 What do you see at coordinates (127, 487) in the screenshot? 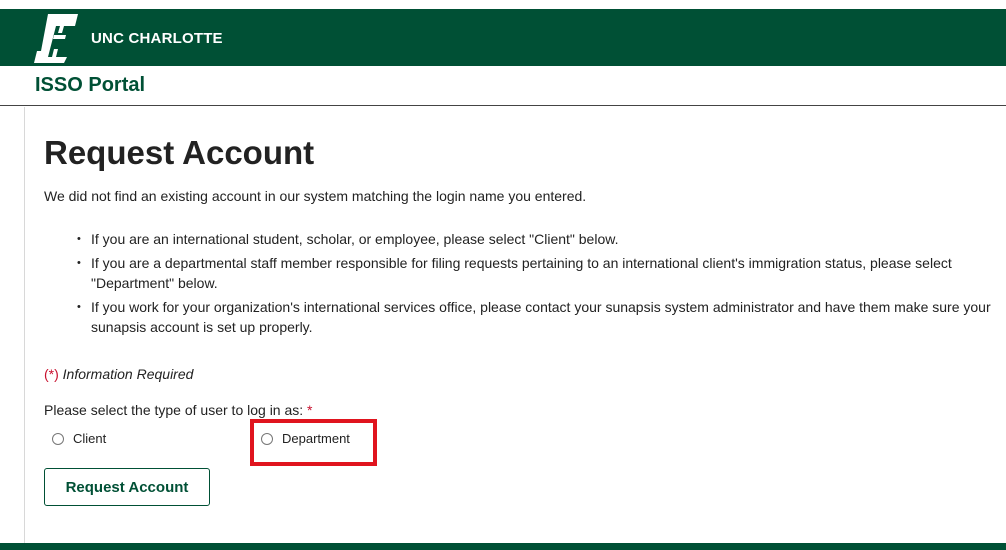
I see `request-account-button: Request Account` at bounding box center [127, 487].